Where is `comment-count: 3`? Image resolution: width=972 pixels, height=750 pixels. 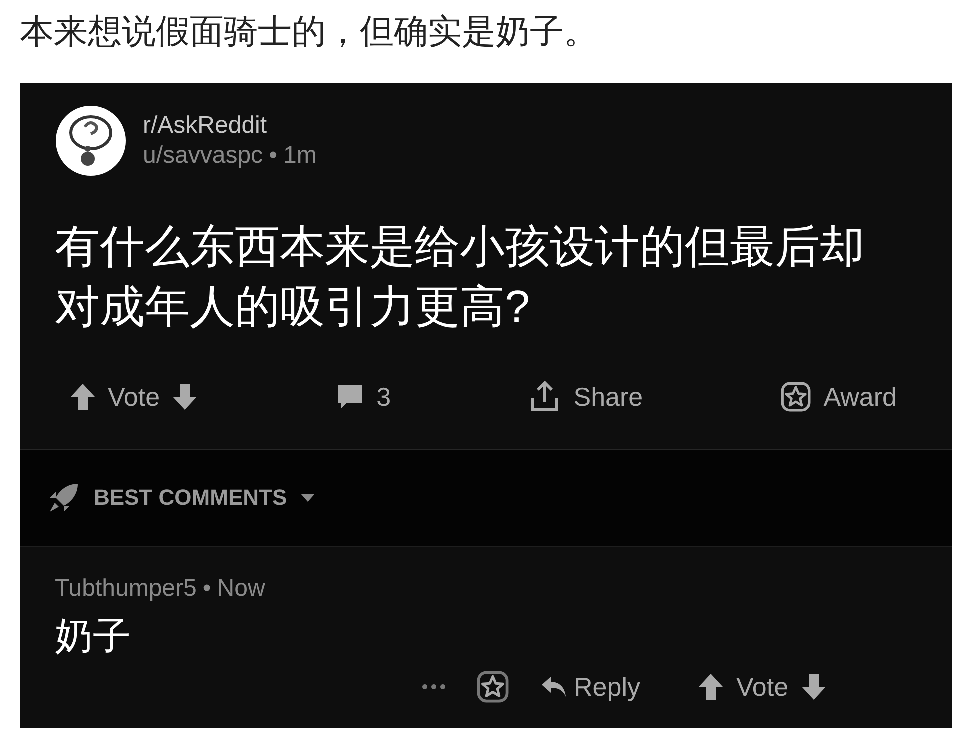 comment-count: 3 is located at coordinates (384, 397).